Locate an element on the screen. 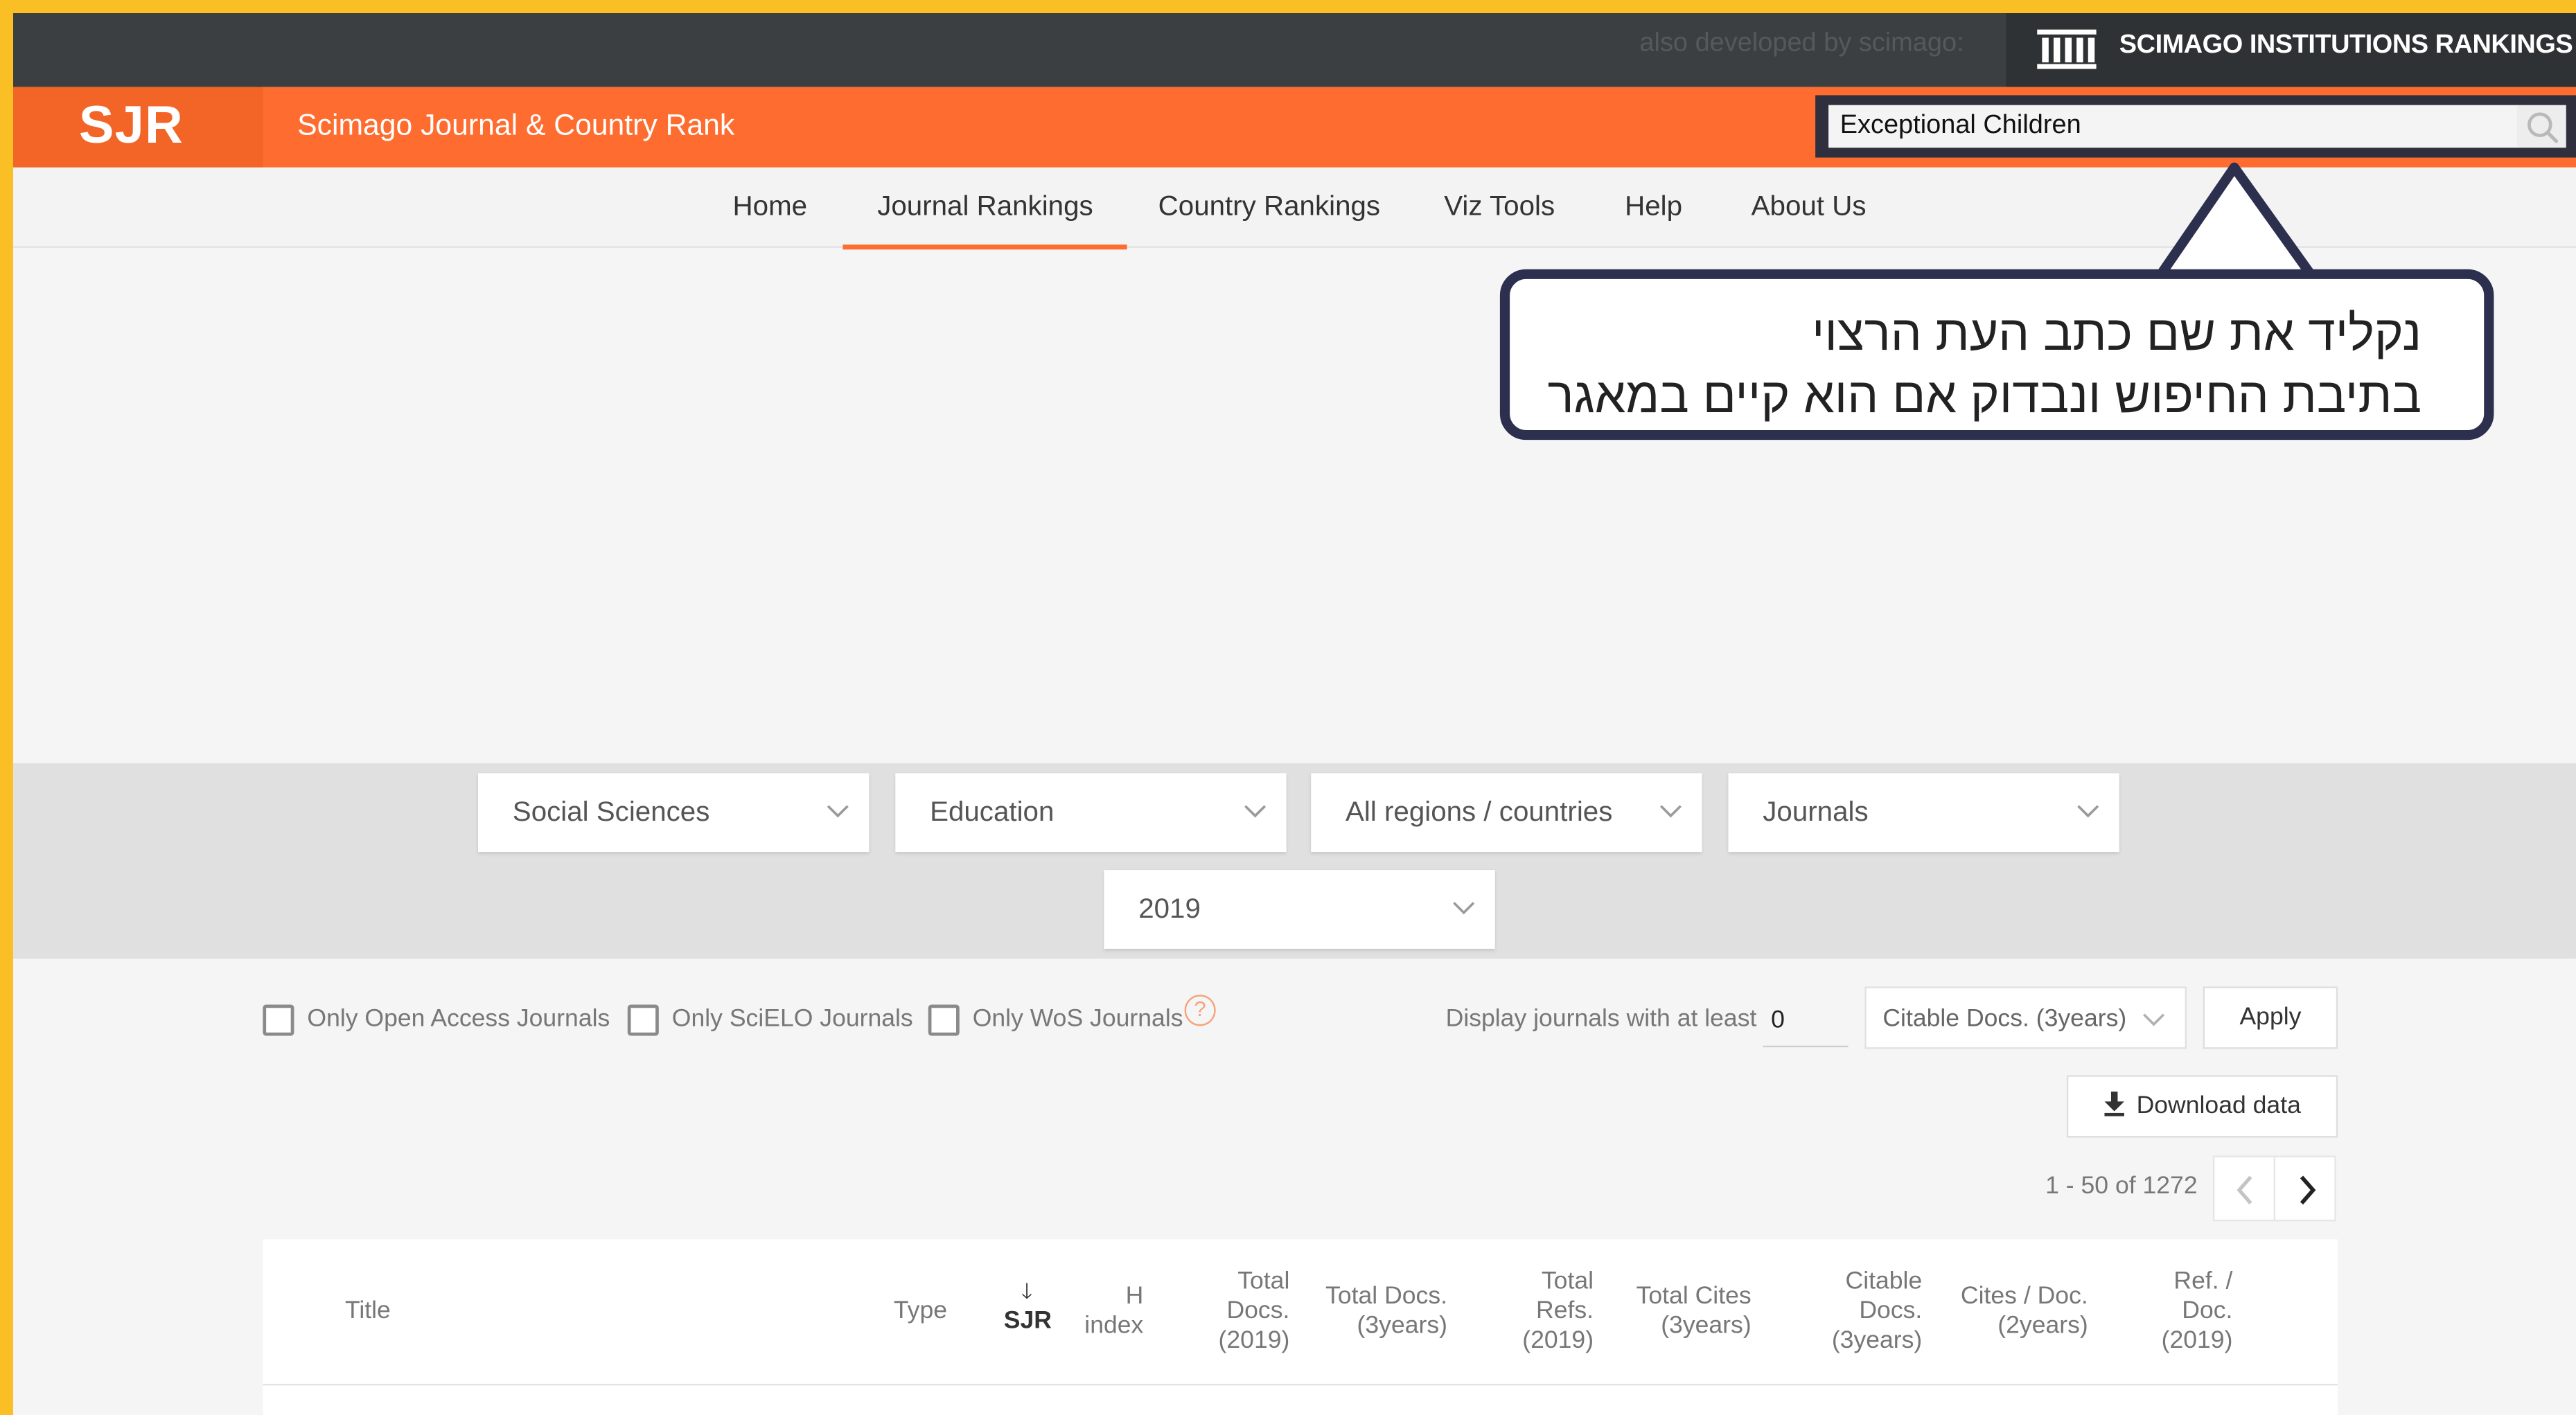 Image resolution: width=2576 pixels, height=1415 pixels. callout-line-2: בתיבת החיפוש ונבדוק אם הוא קיים במאגר is located at coordinates (1984, 396).